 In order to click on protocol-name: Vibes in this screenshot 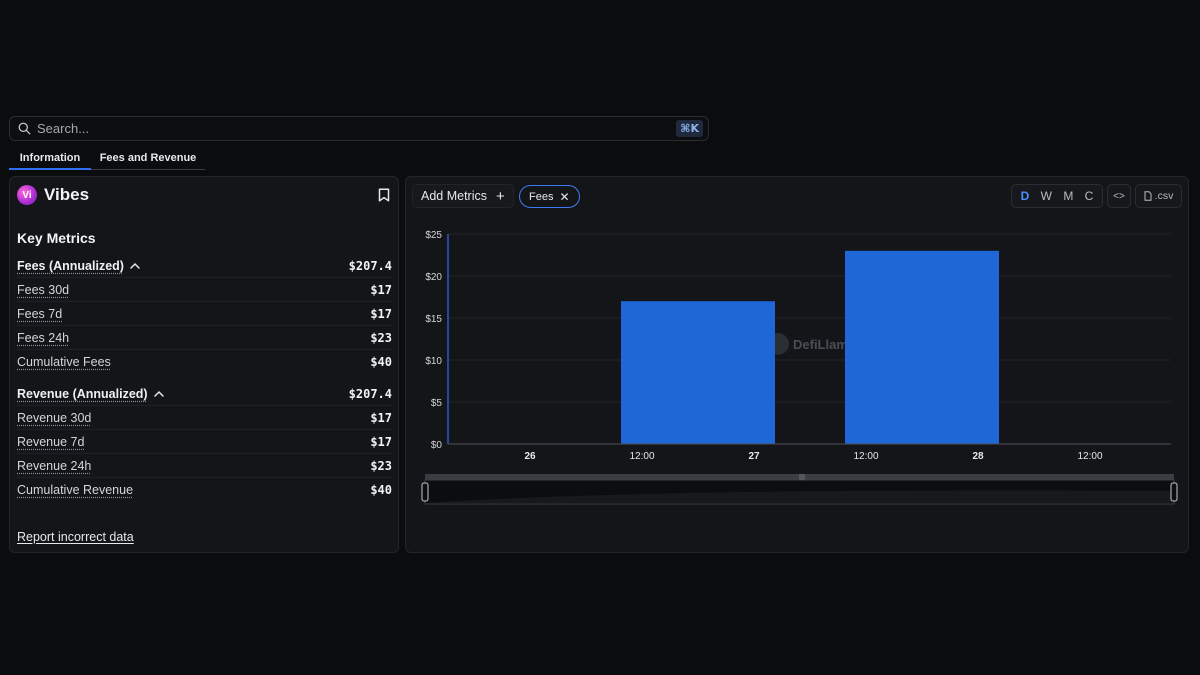, I will do `click(67, 194)`.